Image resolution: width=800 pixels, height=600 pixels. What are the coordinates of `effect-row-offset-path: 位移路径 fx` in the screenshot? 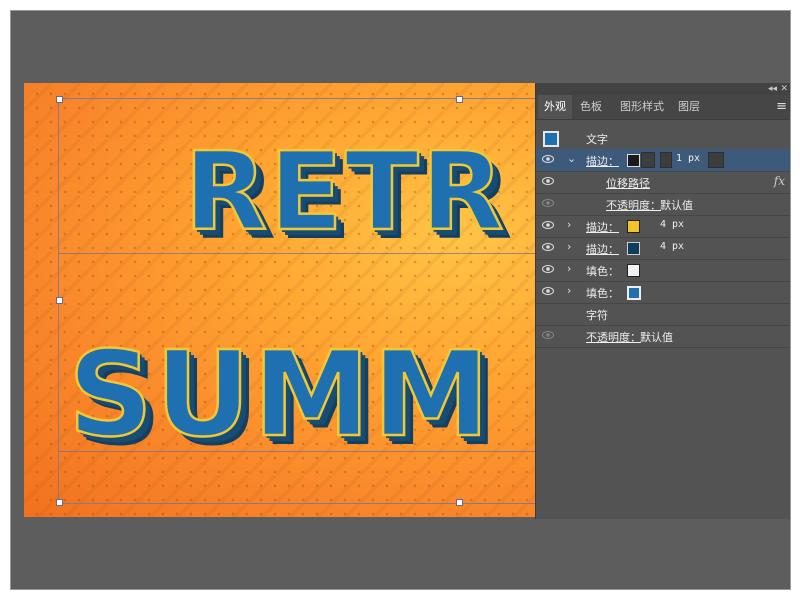 It's located at (663, 182).